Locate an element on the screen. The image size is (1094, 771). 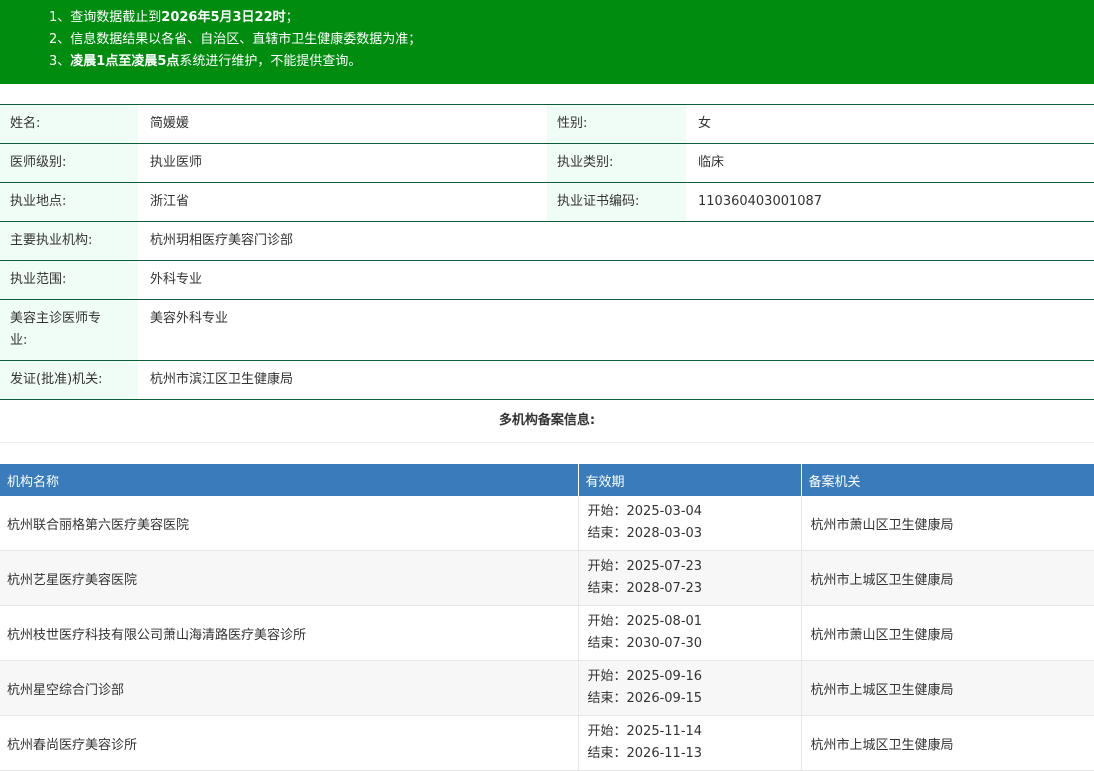
column-header-authority: 备案机关 is located at coordinates (947, 480).